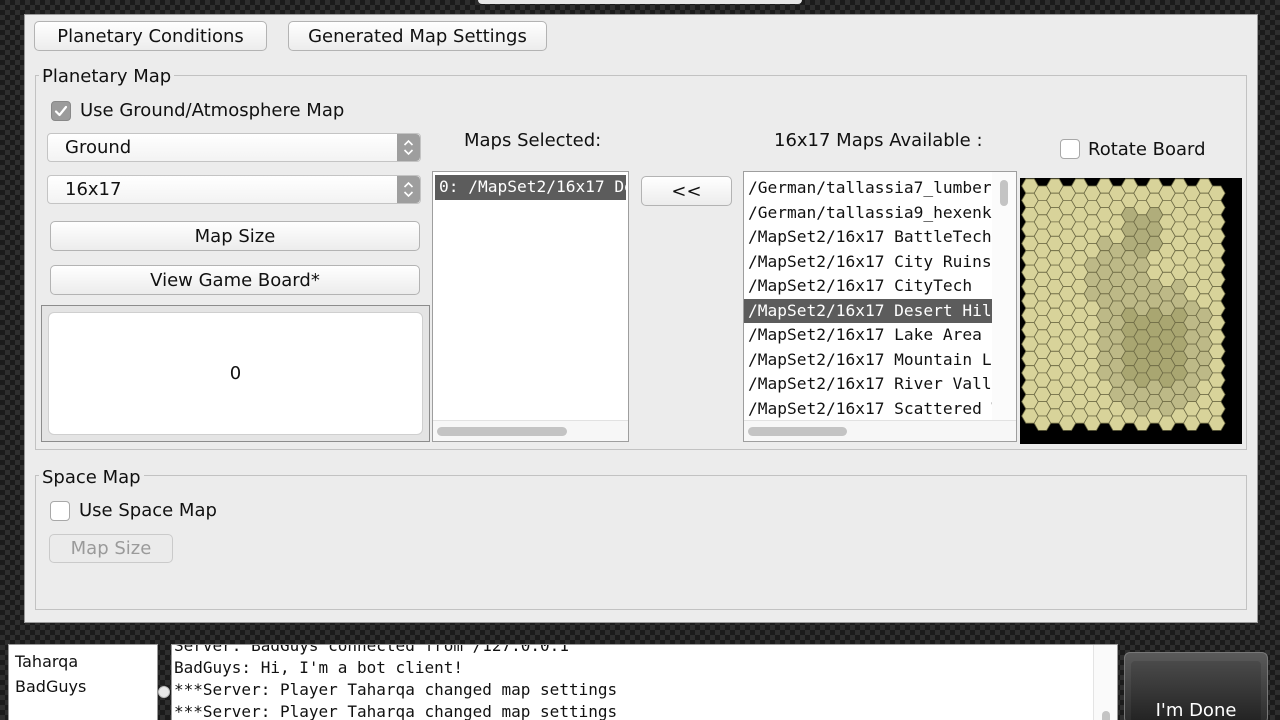 This screenshot has height=720, width=1280. Describe the element at coordinates (868, 310) in the screenshot. I see `list-item: /MapSet2/16x17 Desert Hills` at that location.